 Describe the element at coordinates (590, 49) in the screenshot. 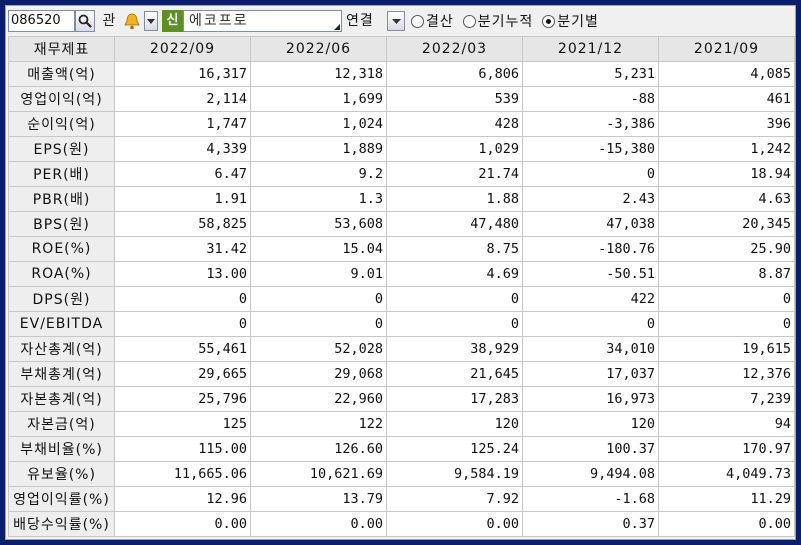

I see `column-header: 2021/12` at that location.